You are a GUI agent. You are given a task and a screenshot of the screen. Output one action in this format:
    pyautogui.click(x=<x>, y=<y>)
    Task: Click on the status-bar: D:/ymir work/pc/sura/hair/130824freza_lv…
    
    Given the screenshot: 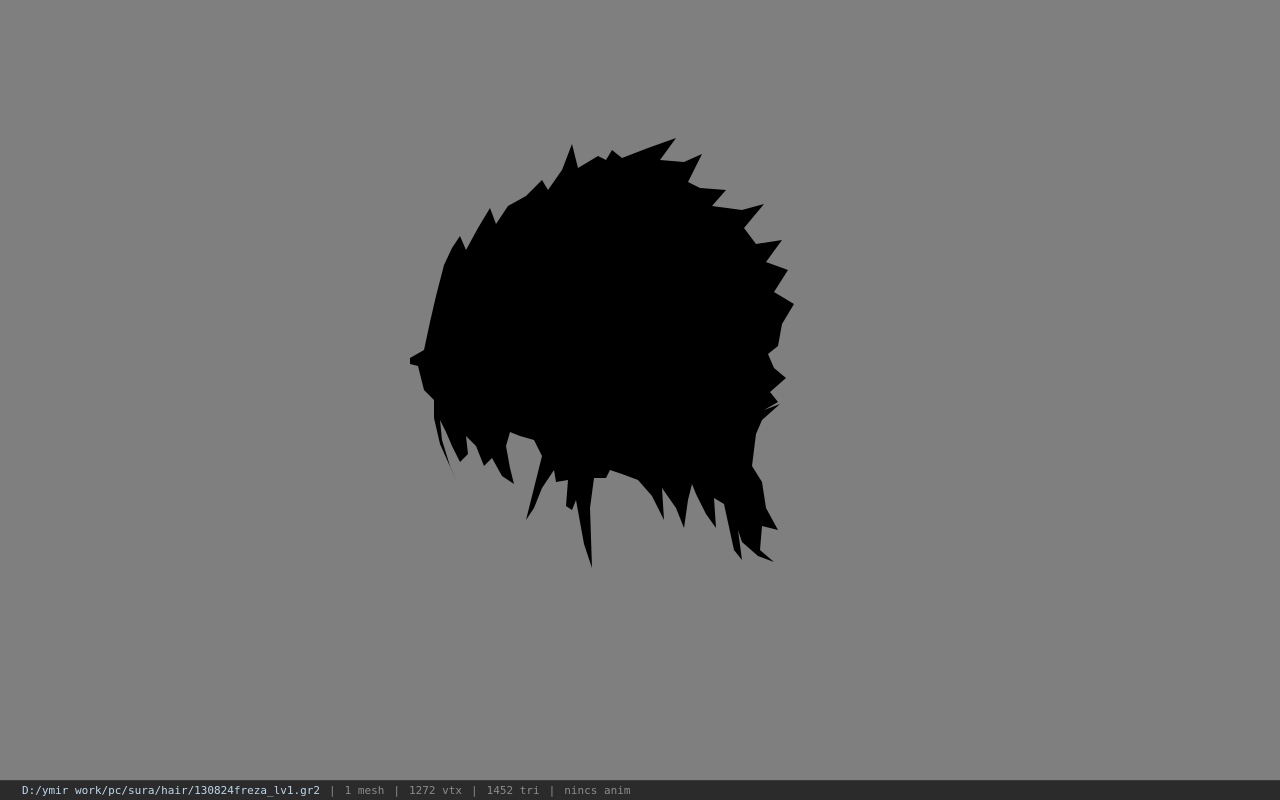 What is the action you would take?
    pyautogui.click(x=640, y=790)
    